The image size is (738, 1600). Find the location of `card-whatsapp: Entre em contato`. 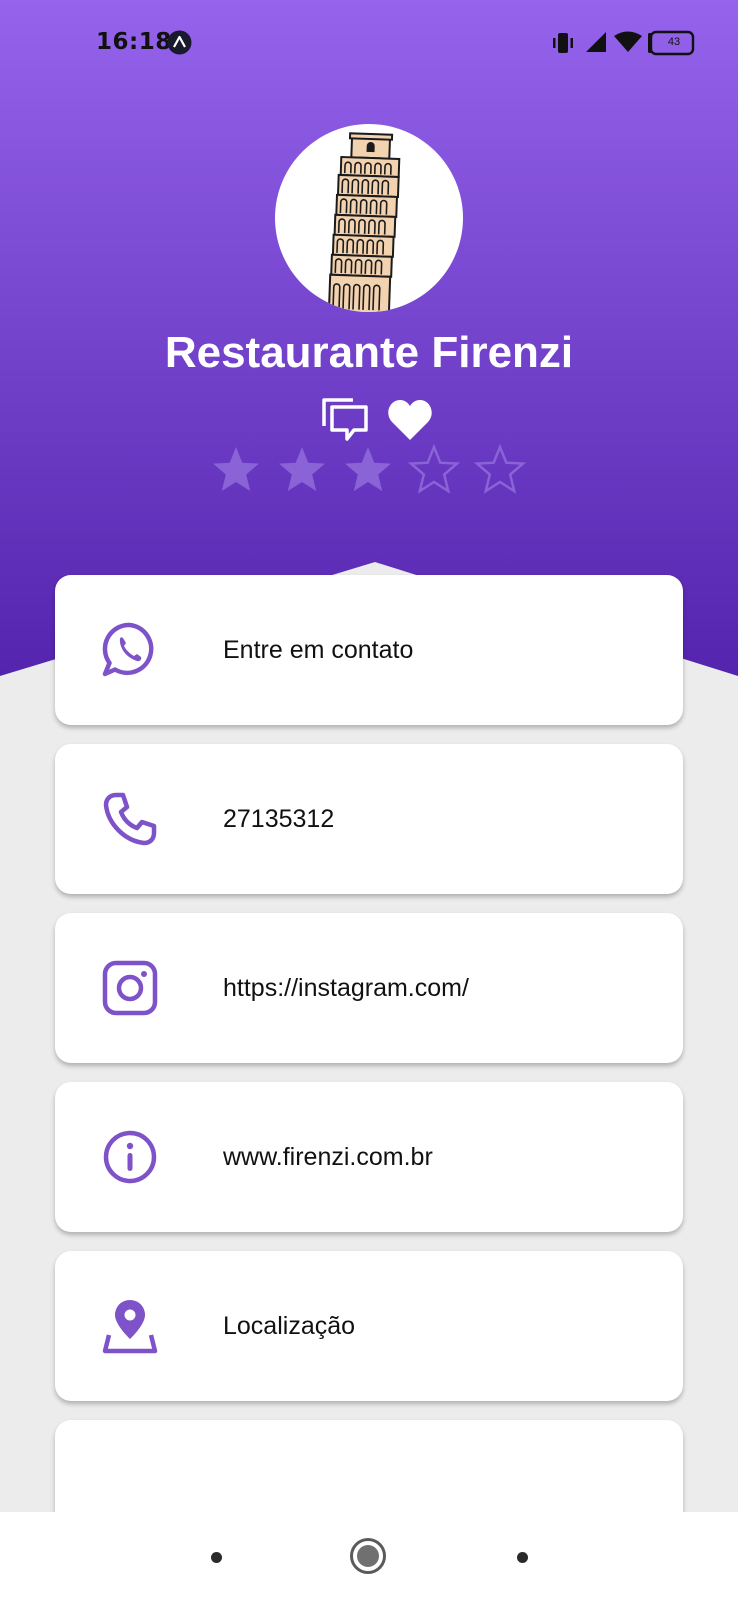

card-whatsapp: Entre em contato is located at coordinates (369, 650).